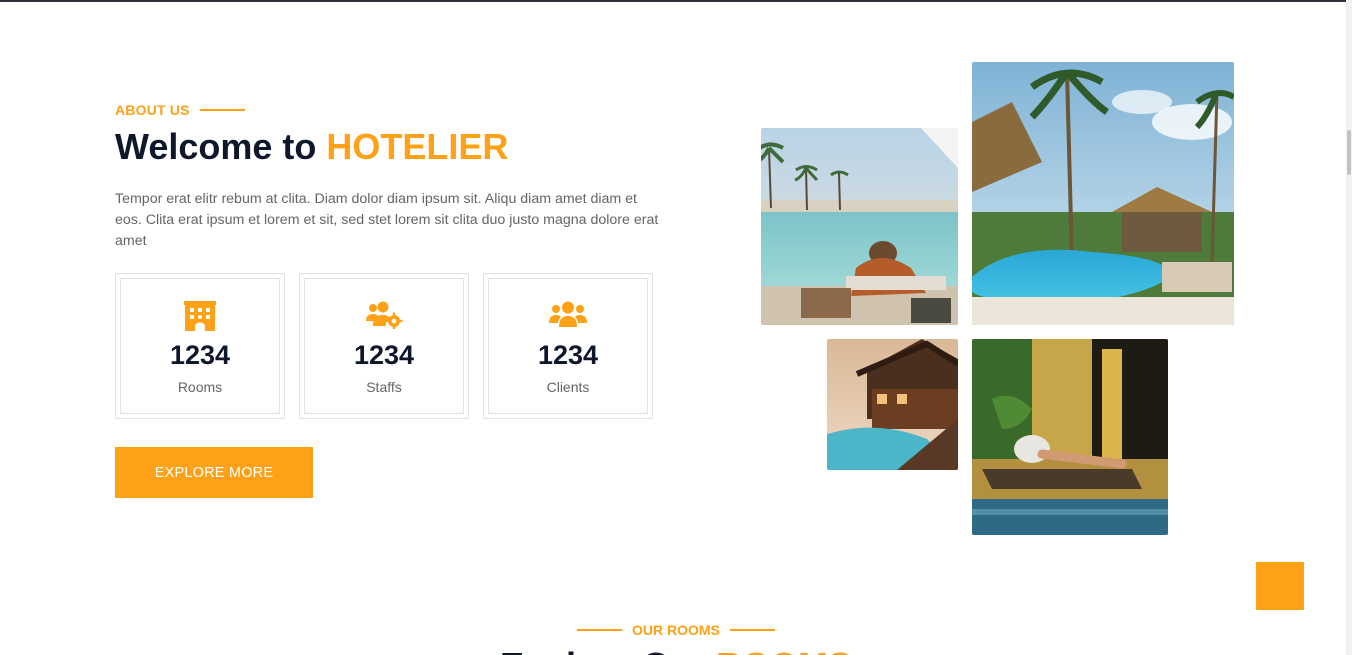 The width and height of the screenshot is (1352, 655). What do you see at coordinates (200, 387) in the screenshot?
I see `stat-label: Rooms` at bounding box center [200, 387].